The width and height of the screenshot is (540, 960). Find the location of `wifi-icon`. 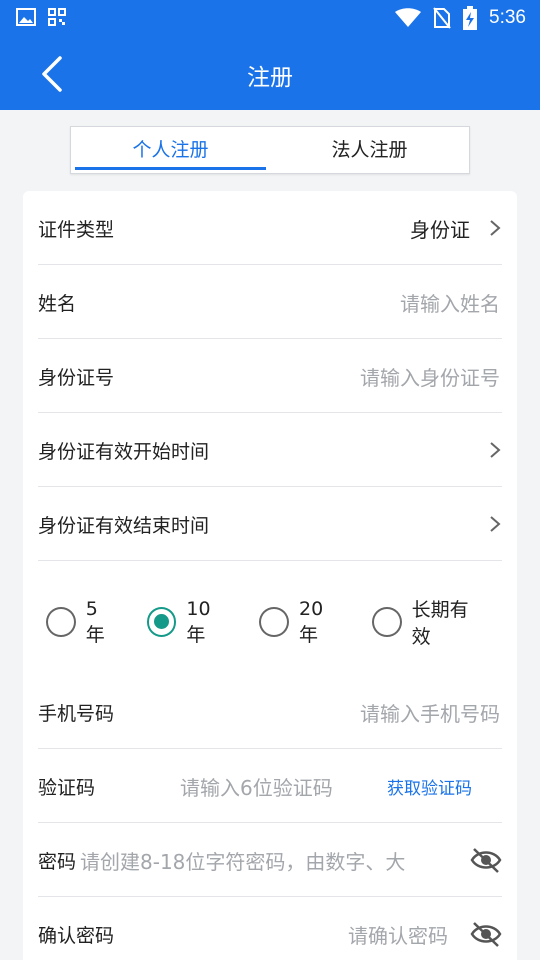

wifi-icon is located at coordinates (408, 17).